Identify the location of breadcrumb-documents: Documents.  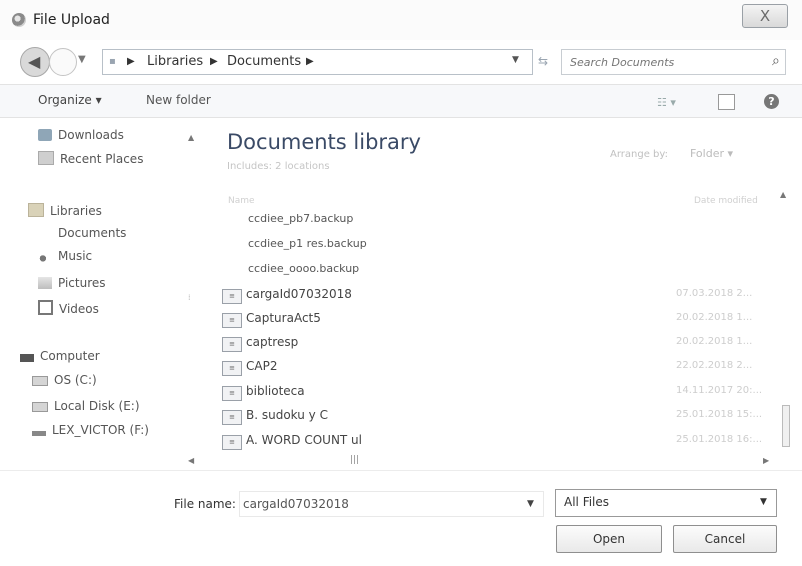
(264, 61).